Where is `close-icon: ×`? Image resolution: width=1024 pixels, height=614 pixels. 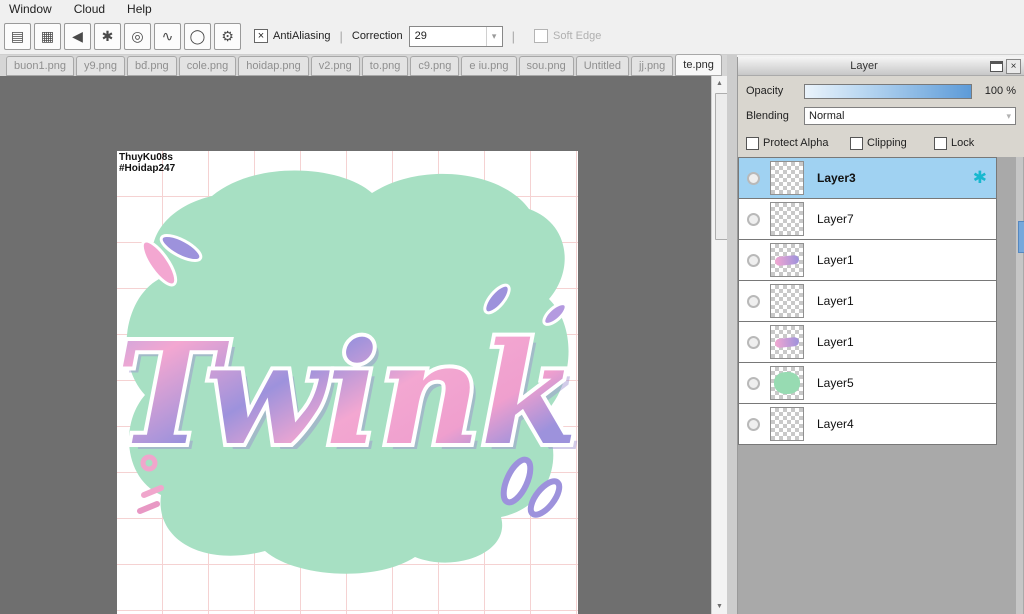 close-icon: × is located at coordinates (1013, 66).